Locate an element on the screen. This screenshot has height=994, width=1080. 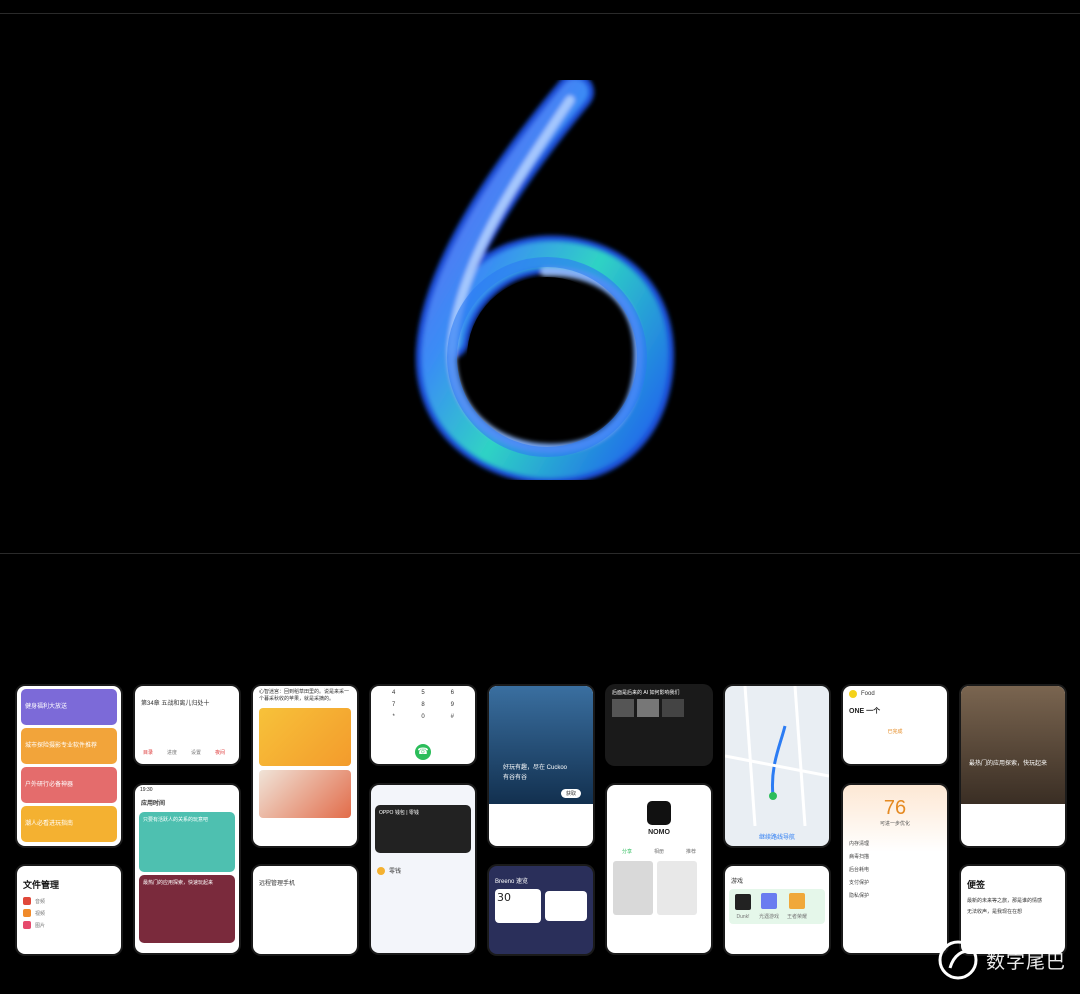
top-divider is located at coordinates (540, 13).